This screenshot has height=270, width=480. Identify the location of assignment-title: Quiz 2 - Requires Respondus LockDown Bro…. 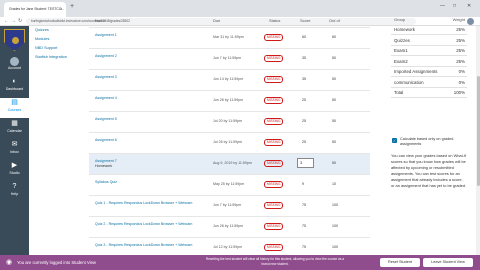
(143, 224).